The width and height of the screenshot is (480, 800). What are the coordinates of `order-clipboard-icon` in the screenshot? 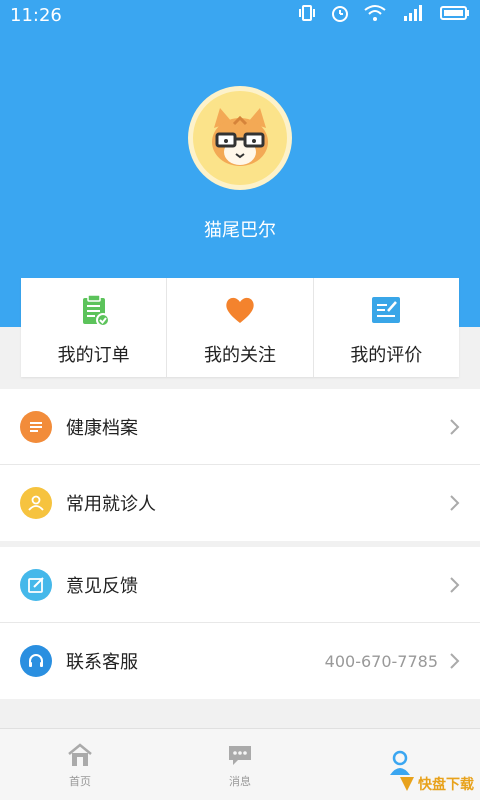 It's located at (96, 310).